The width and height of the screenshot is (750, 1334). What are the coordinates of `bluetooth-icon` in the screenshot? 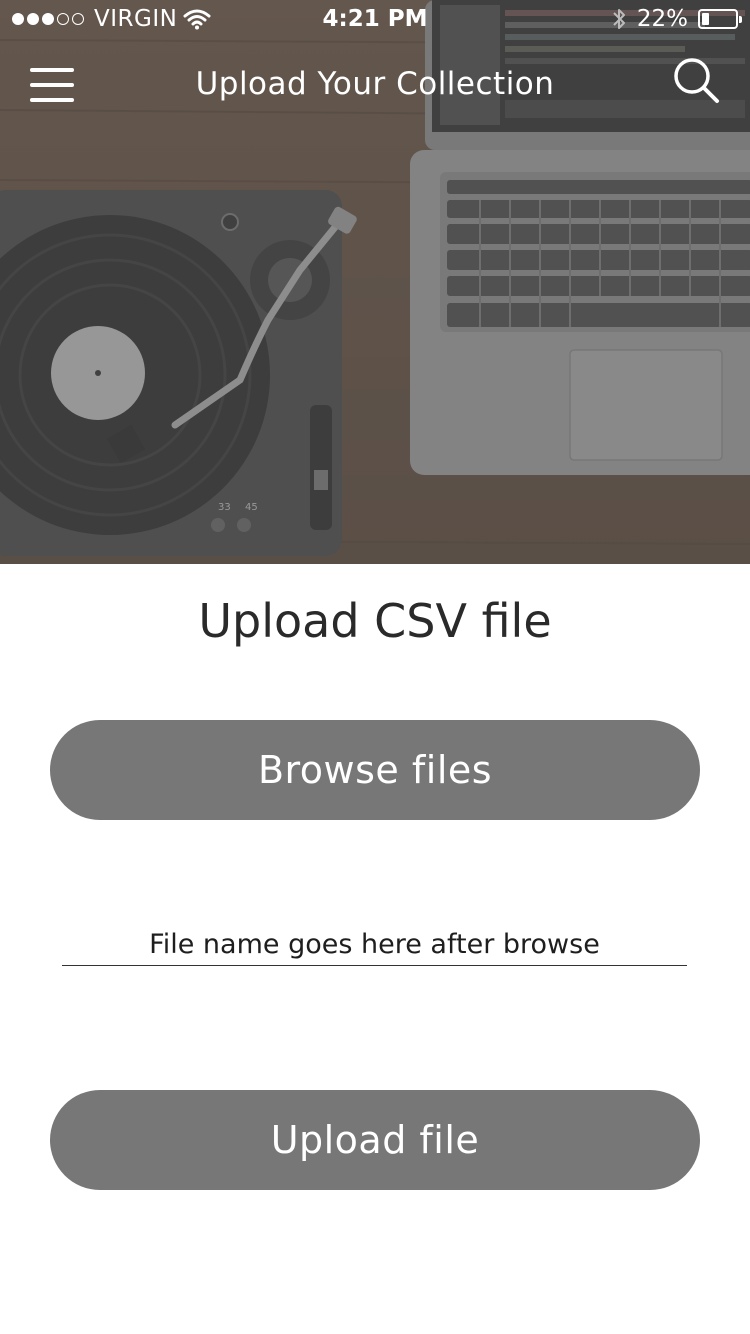 It's located at (619, 19).